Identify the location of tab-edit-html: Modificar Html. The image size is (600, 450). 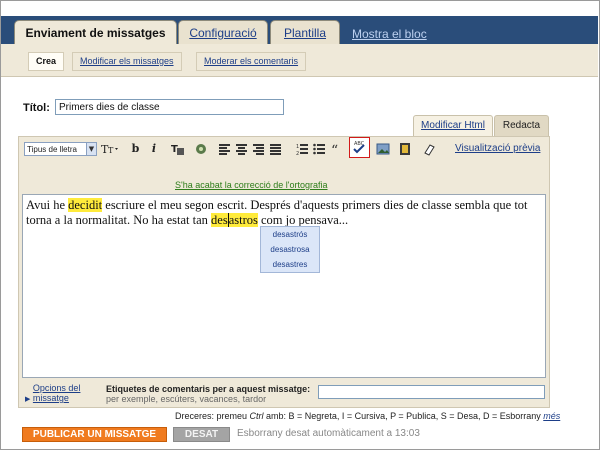
(453, 125).